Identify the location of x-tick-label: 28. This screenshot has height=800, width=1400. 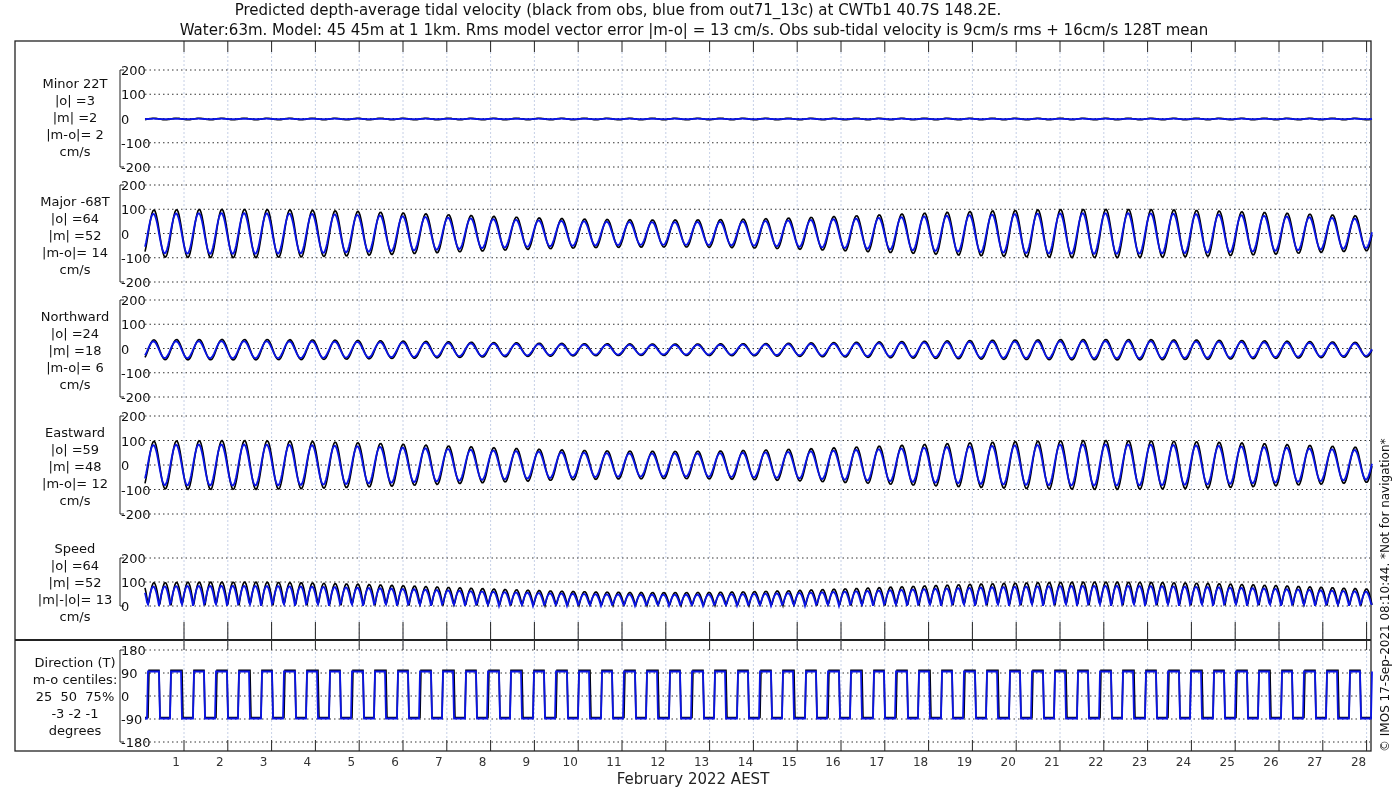
(1358, 762).